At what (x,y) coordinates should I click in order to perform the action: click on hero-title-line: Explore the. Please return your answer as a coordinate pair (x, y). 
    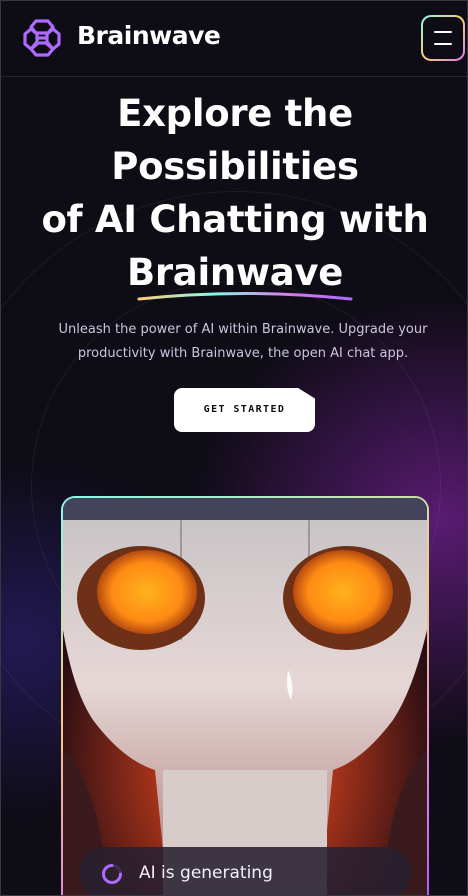
    Looking at the image, I should click on (235, 113).